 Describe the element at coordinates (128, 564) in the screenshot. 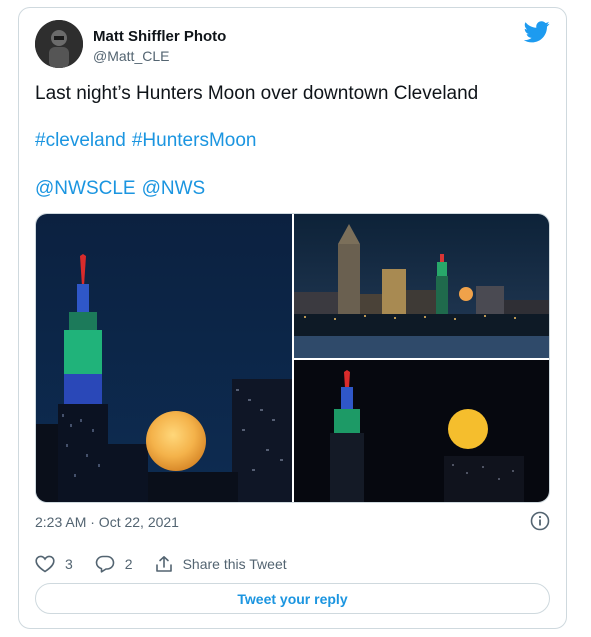

I see `reply-count: 2` at that location.